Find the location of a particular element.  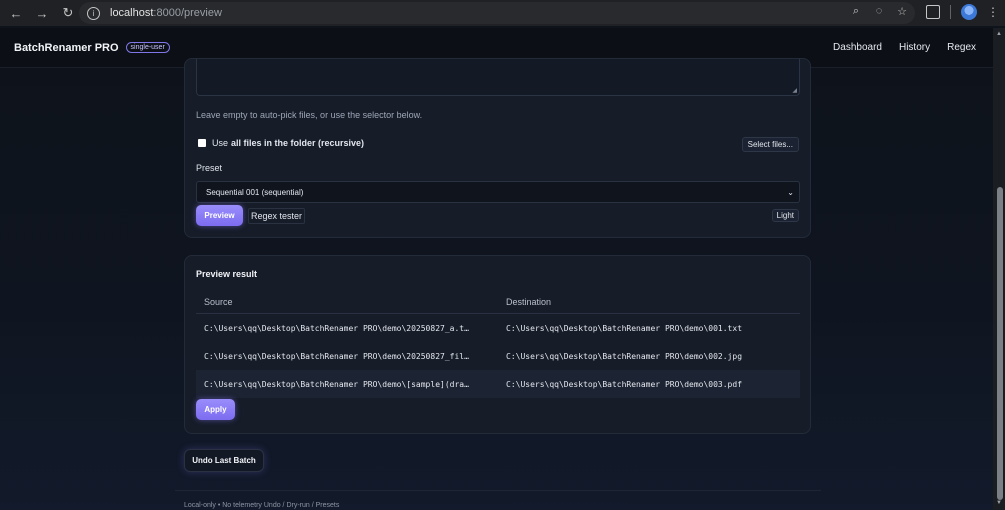

scroll-down-icon: ▼ is located at coordinates (999, 503).